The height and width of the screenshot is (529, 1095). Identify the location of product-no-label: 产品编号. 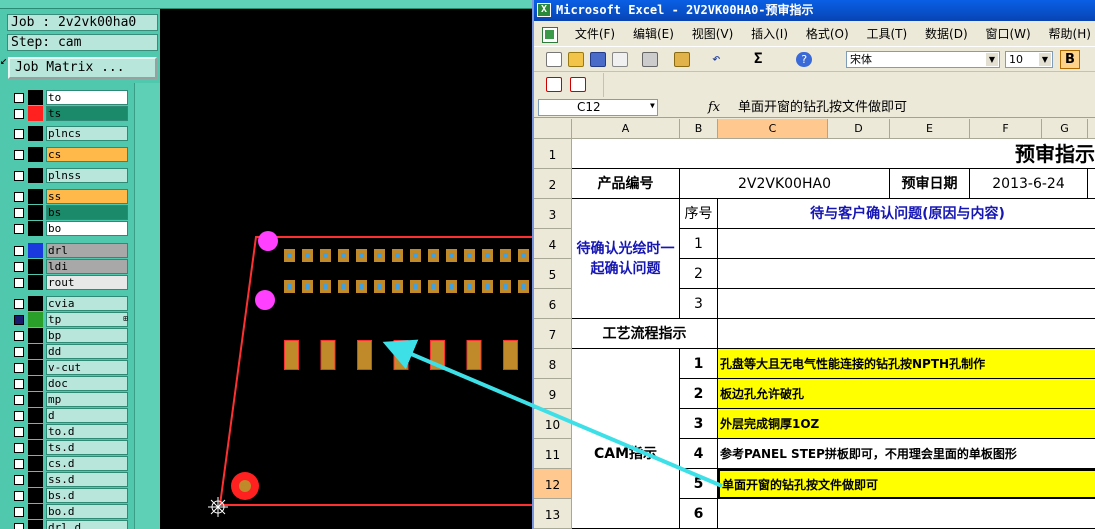
(626, 184).